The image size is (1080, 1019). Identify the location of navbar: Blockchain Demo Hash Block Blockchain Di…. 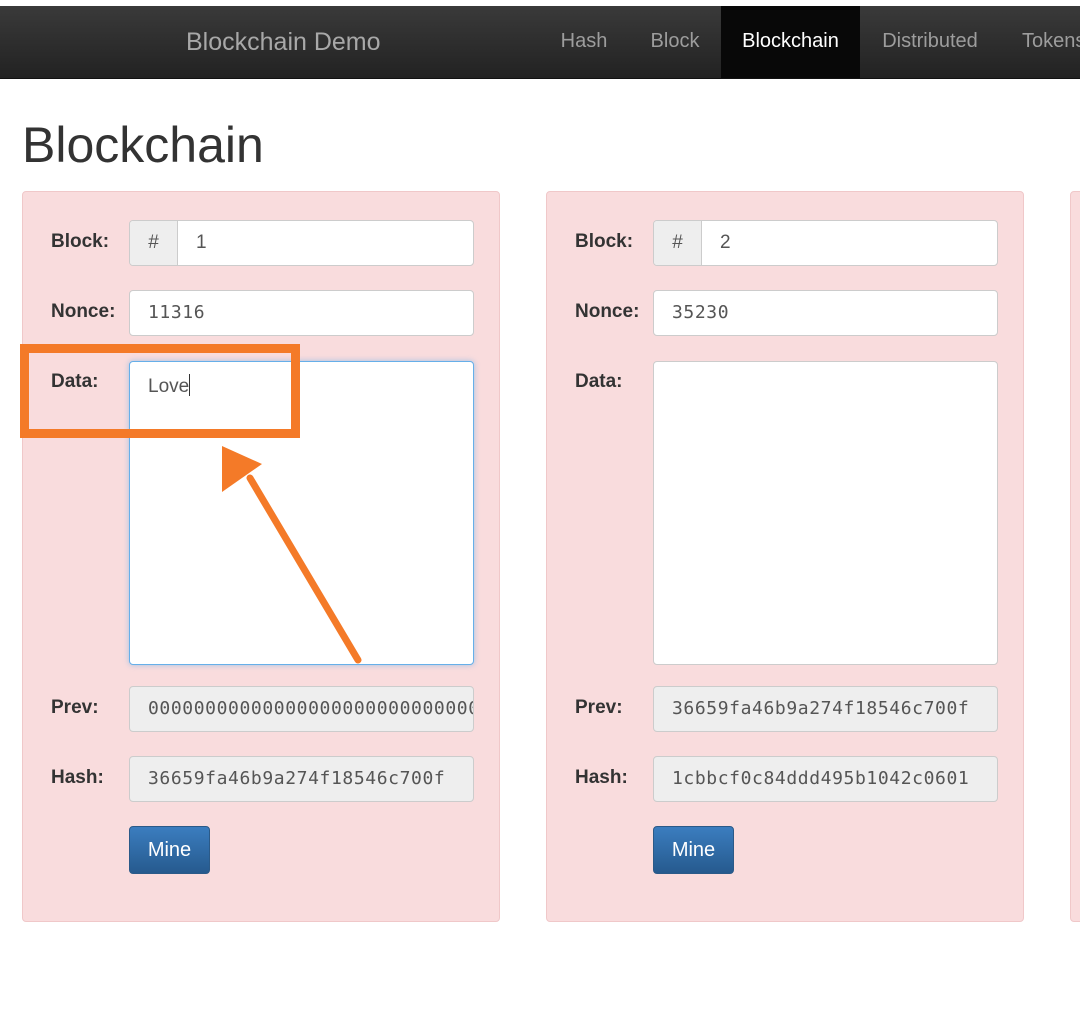
(540, 42).